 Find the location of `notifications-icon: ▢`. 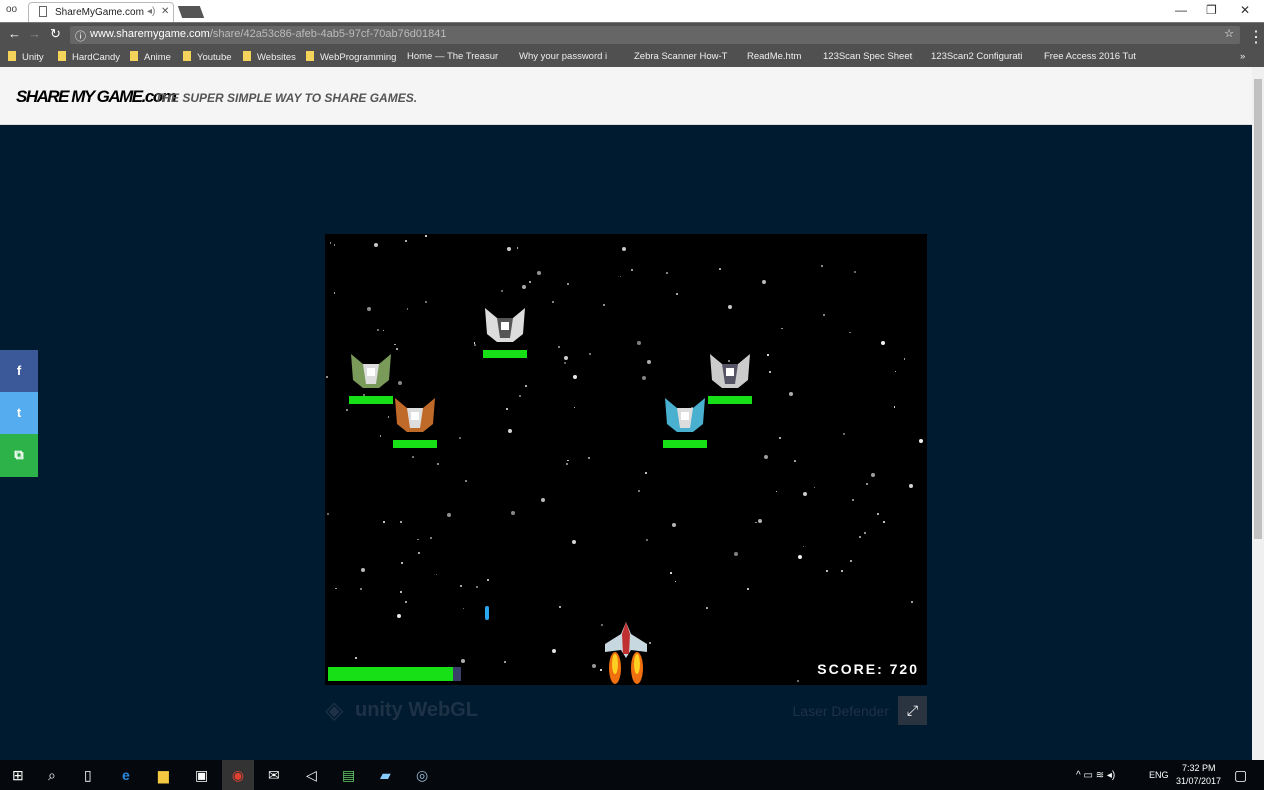

notifications-icon: ▢ is located at coordinates (1240, 775).